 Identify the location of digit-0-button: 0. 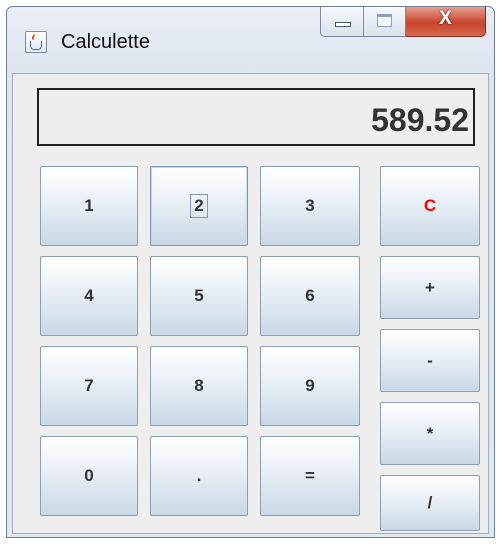
(89, 476).